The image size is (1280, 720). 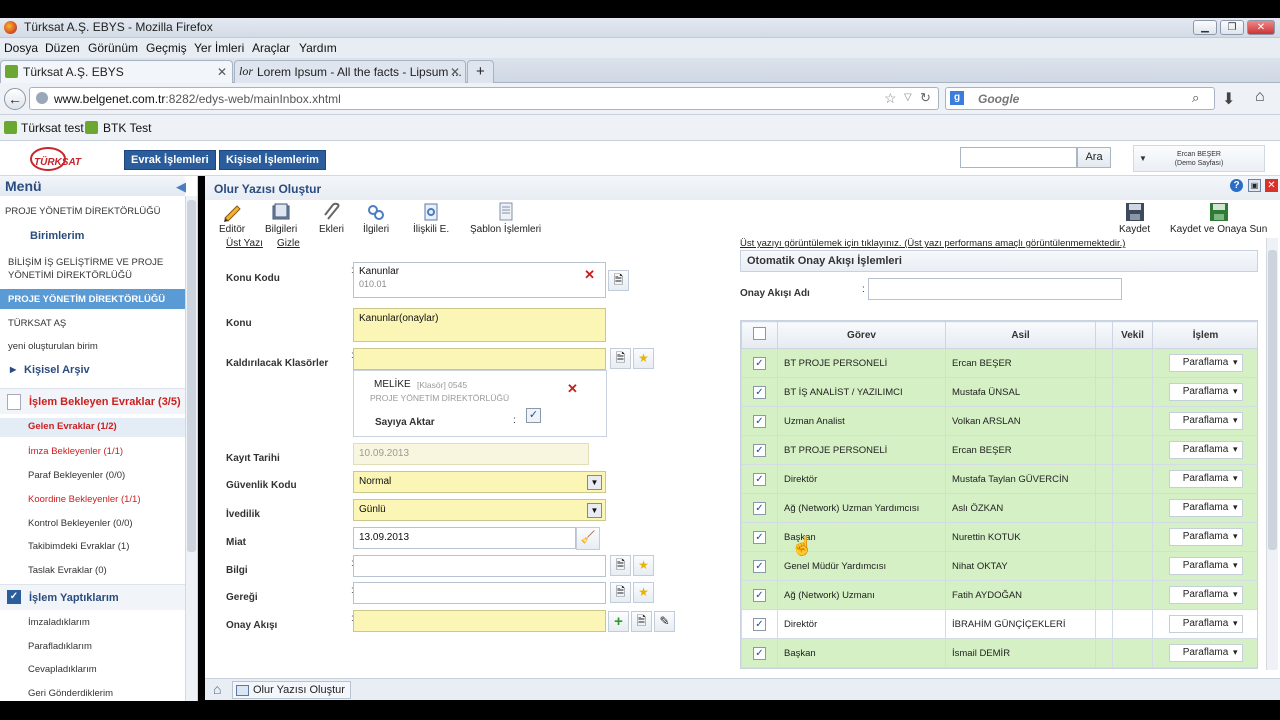 What do you see at coordinates (480, 71) in the screenshot?
I see `new-tab-button: +` at bounding box center [480, 71].